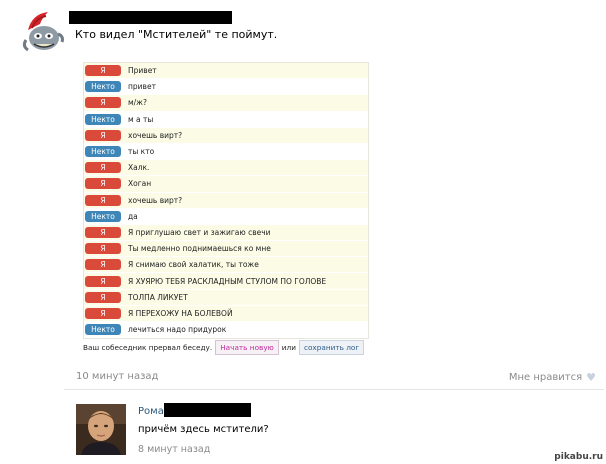 The width and height of the screenshot is (606, 464). Describe the element at coordinates (141, 119) in the screenshot. I see `chat-message-text: м а ты` at that location.